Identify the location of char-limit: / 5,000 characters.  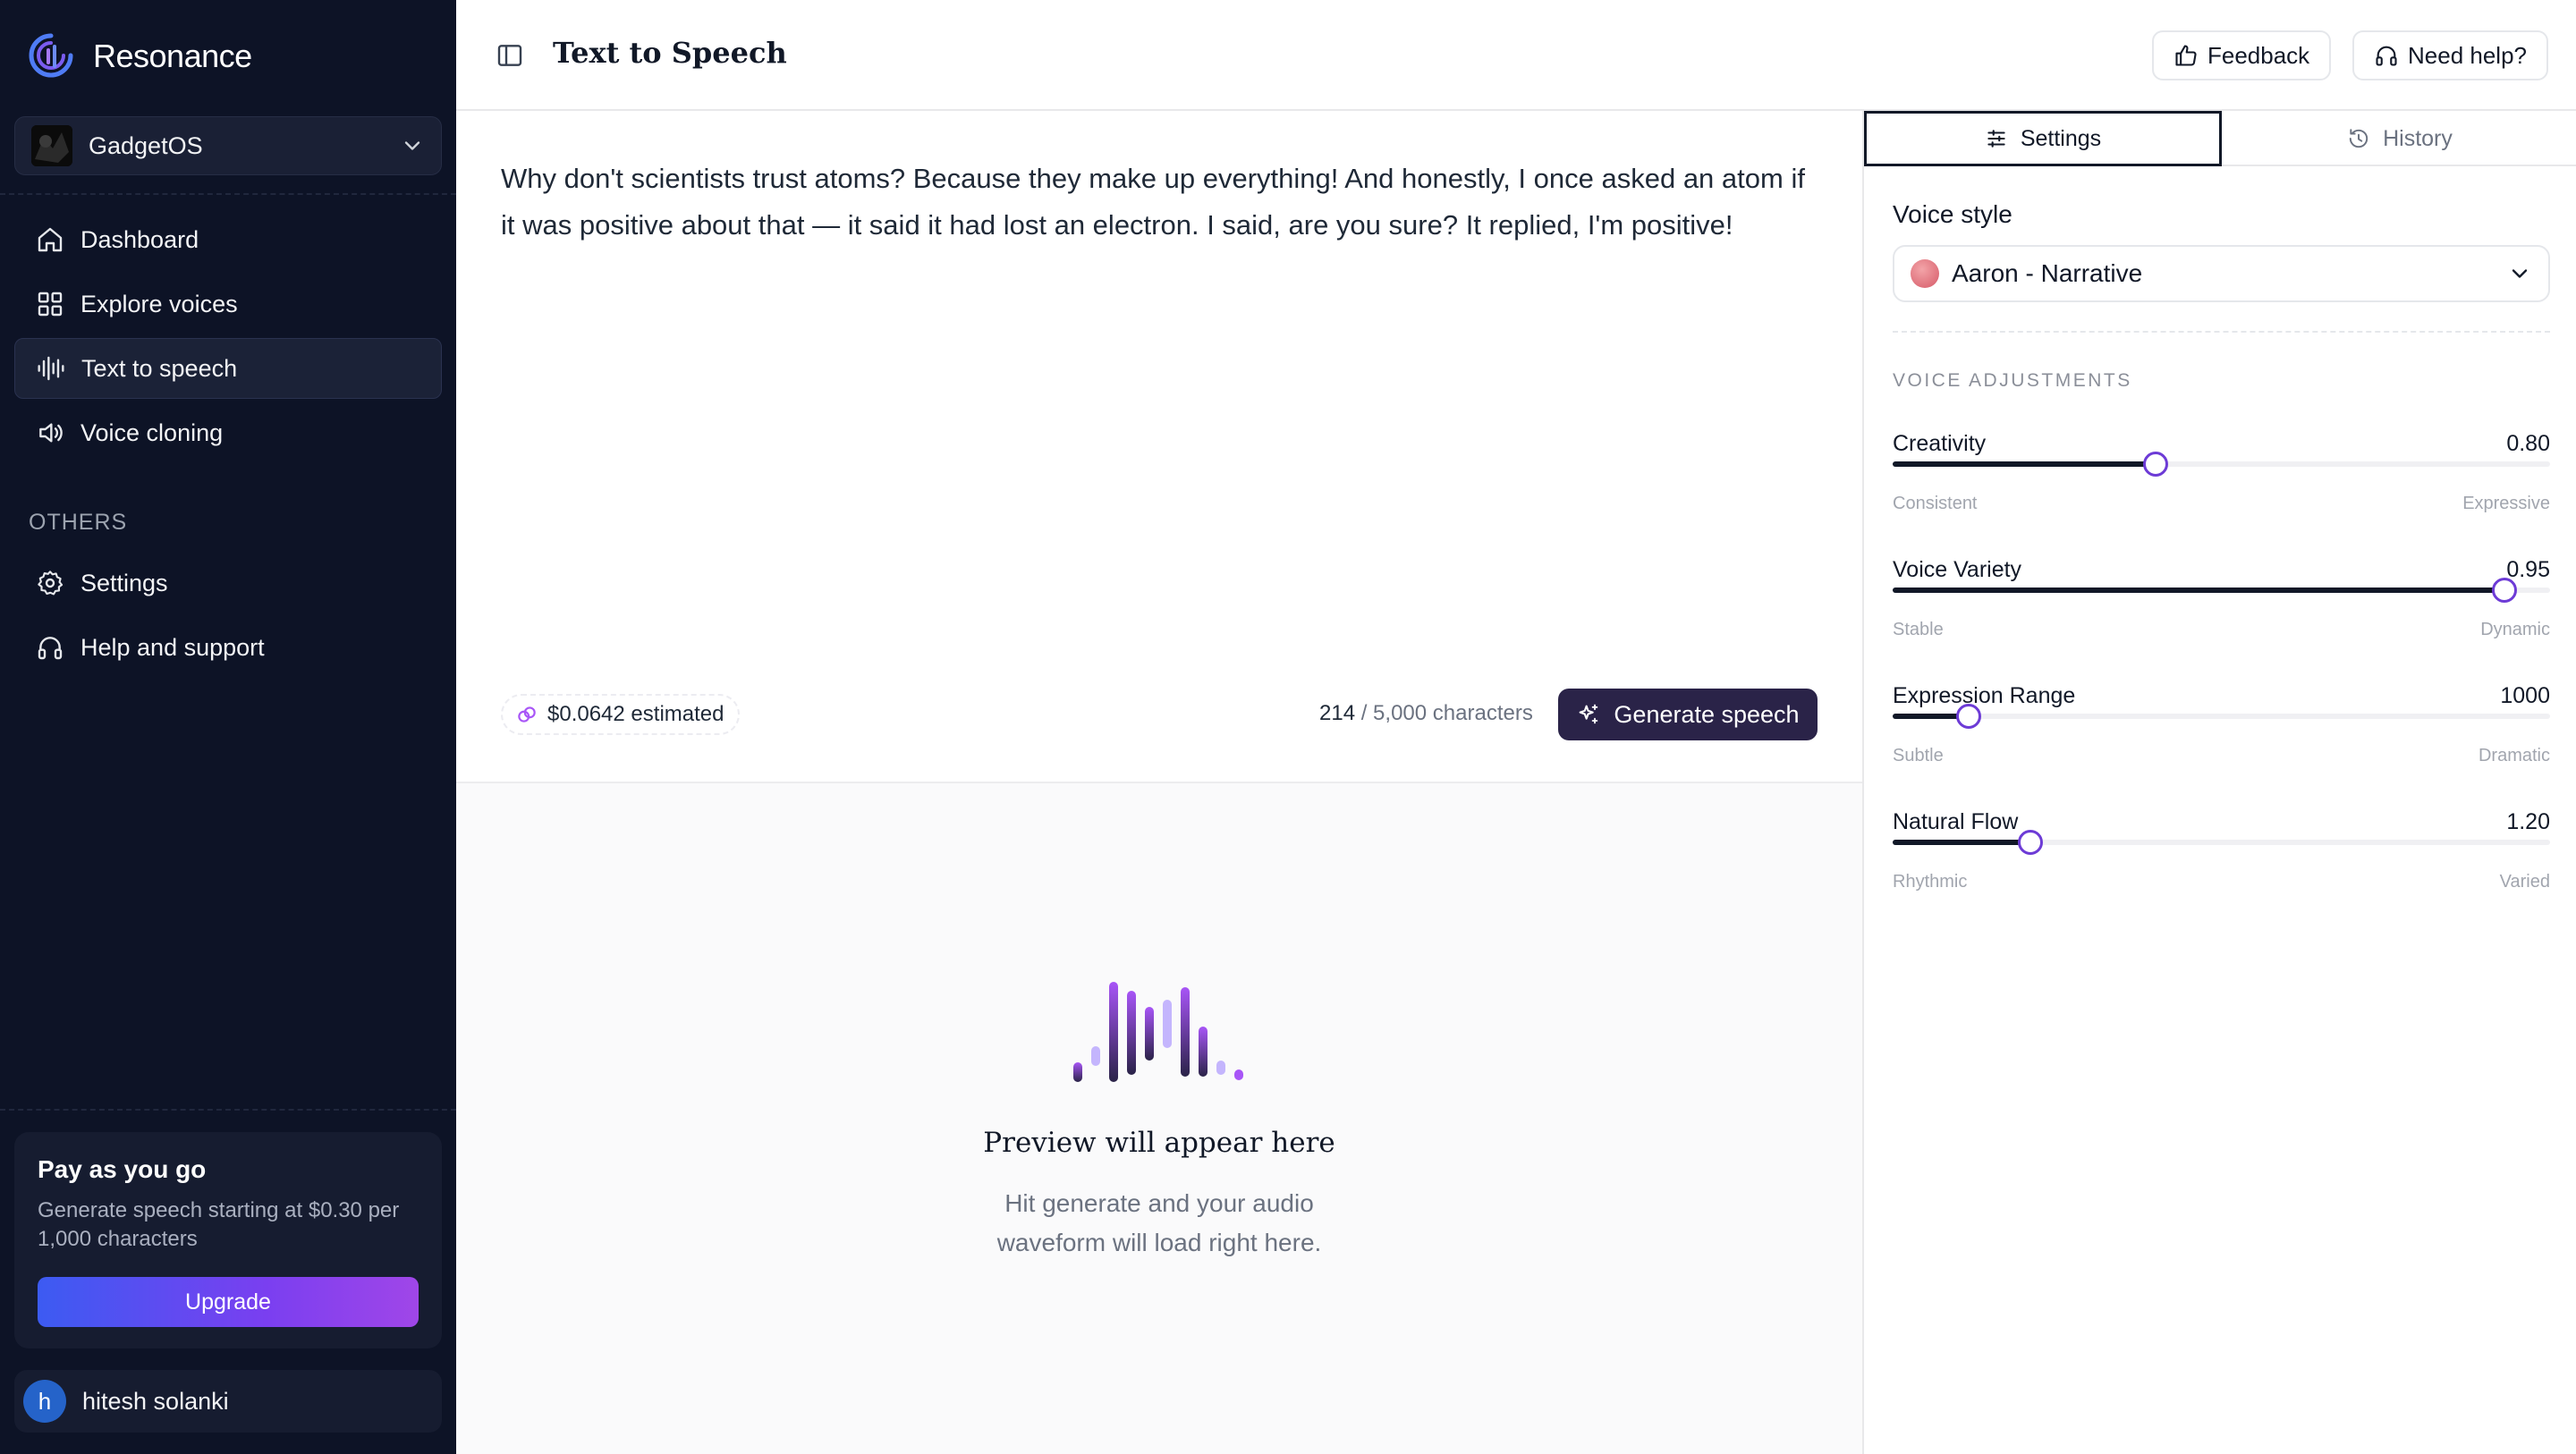
(1446, 713).